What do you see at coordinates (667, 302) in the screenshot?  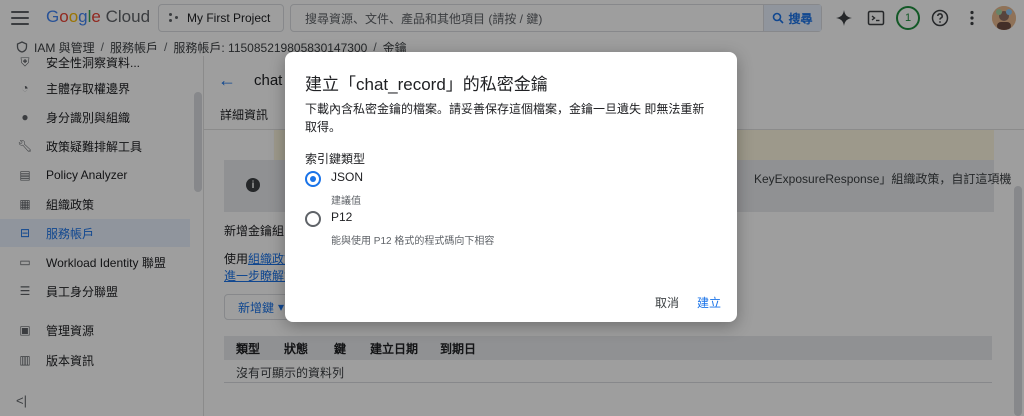 I see `cancel-button: 取消` at bounding box center [667, 302].